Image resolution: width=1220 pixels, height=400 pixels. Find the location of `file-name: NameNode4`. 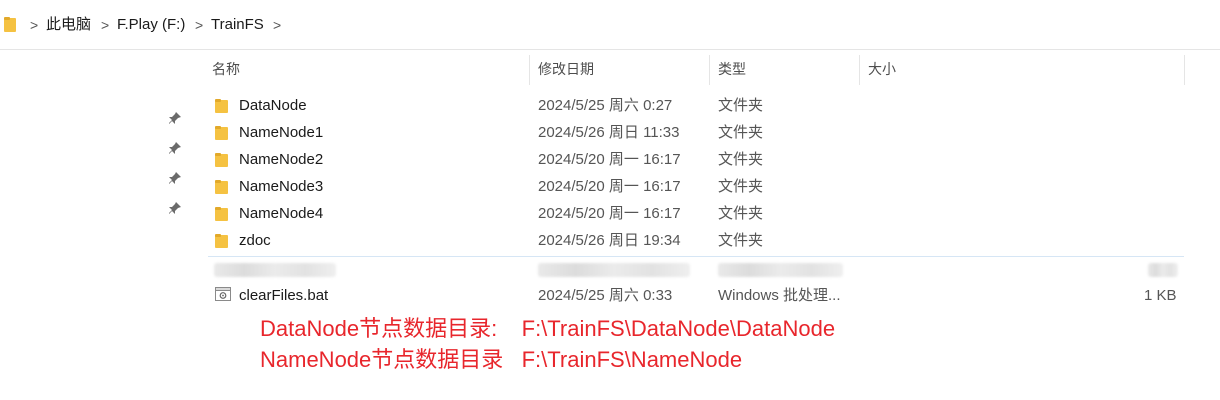

file-name: NameNode4 is located at coordinates (281, 213).